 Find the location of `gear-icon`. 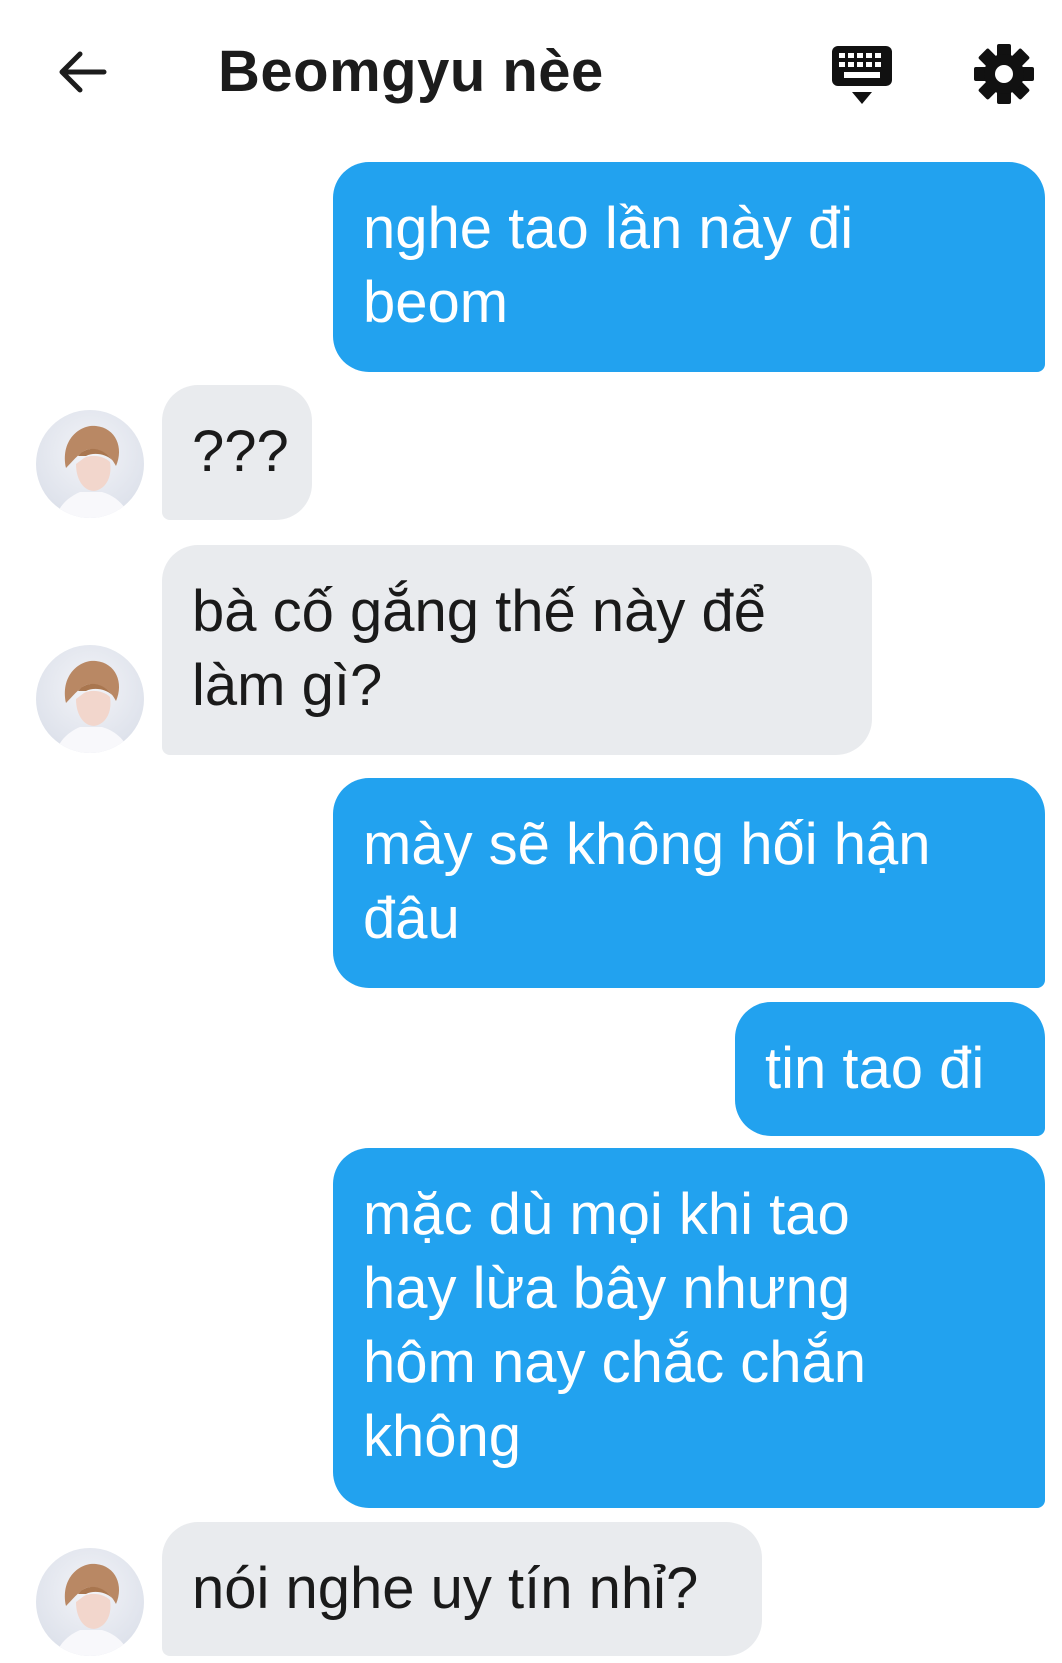

gear-icon is located at coordinates (1004, 74).